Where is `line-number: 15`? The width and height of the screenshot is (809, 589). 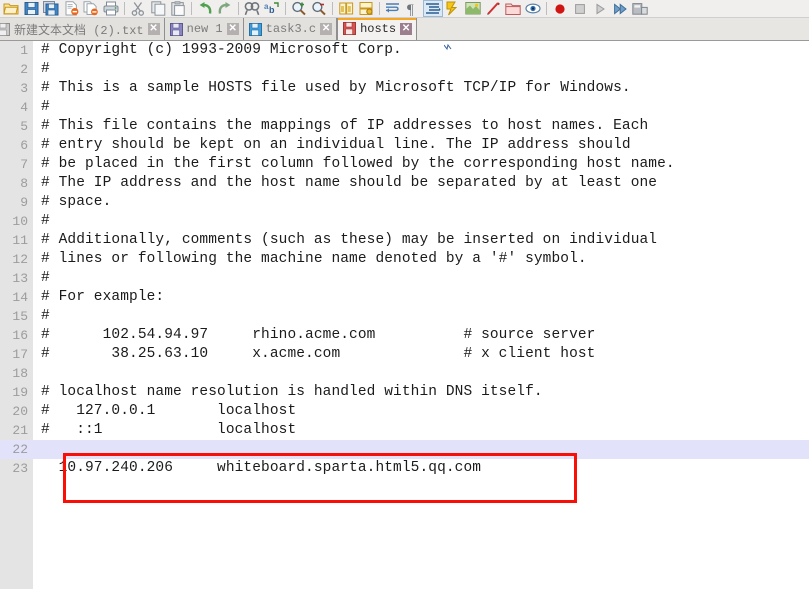 line-number: 15 is located at coordinates (20, 316).